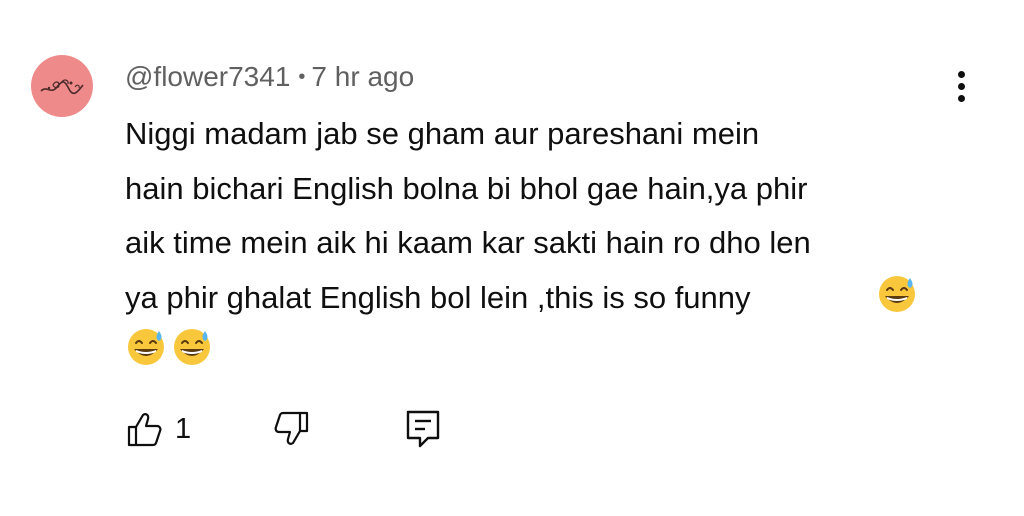  I want to click on reply-icon, so click(423, 429).